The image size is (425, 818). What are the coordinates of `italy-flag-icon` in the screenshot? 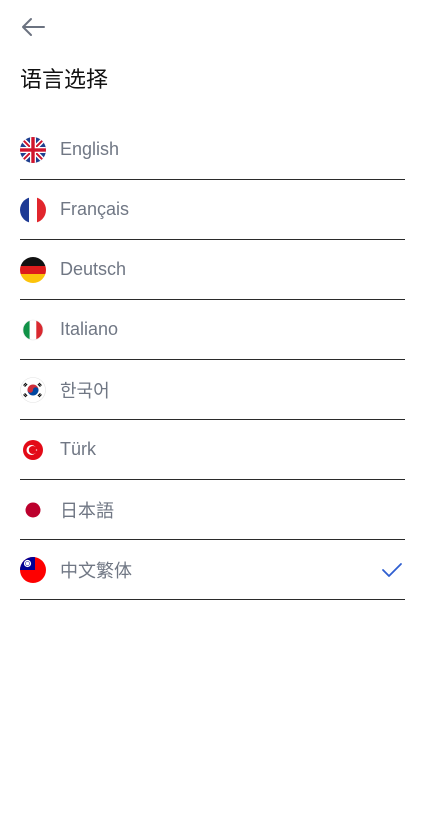 It's located at (33, 329).